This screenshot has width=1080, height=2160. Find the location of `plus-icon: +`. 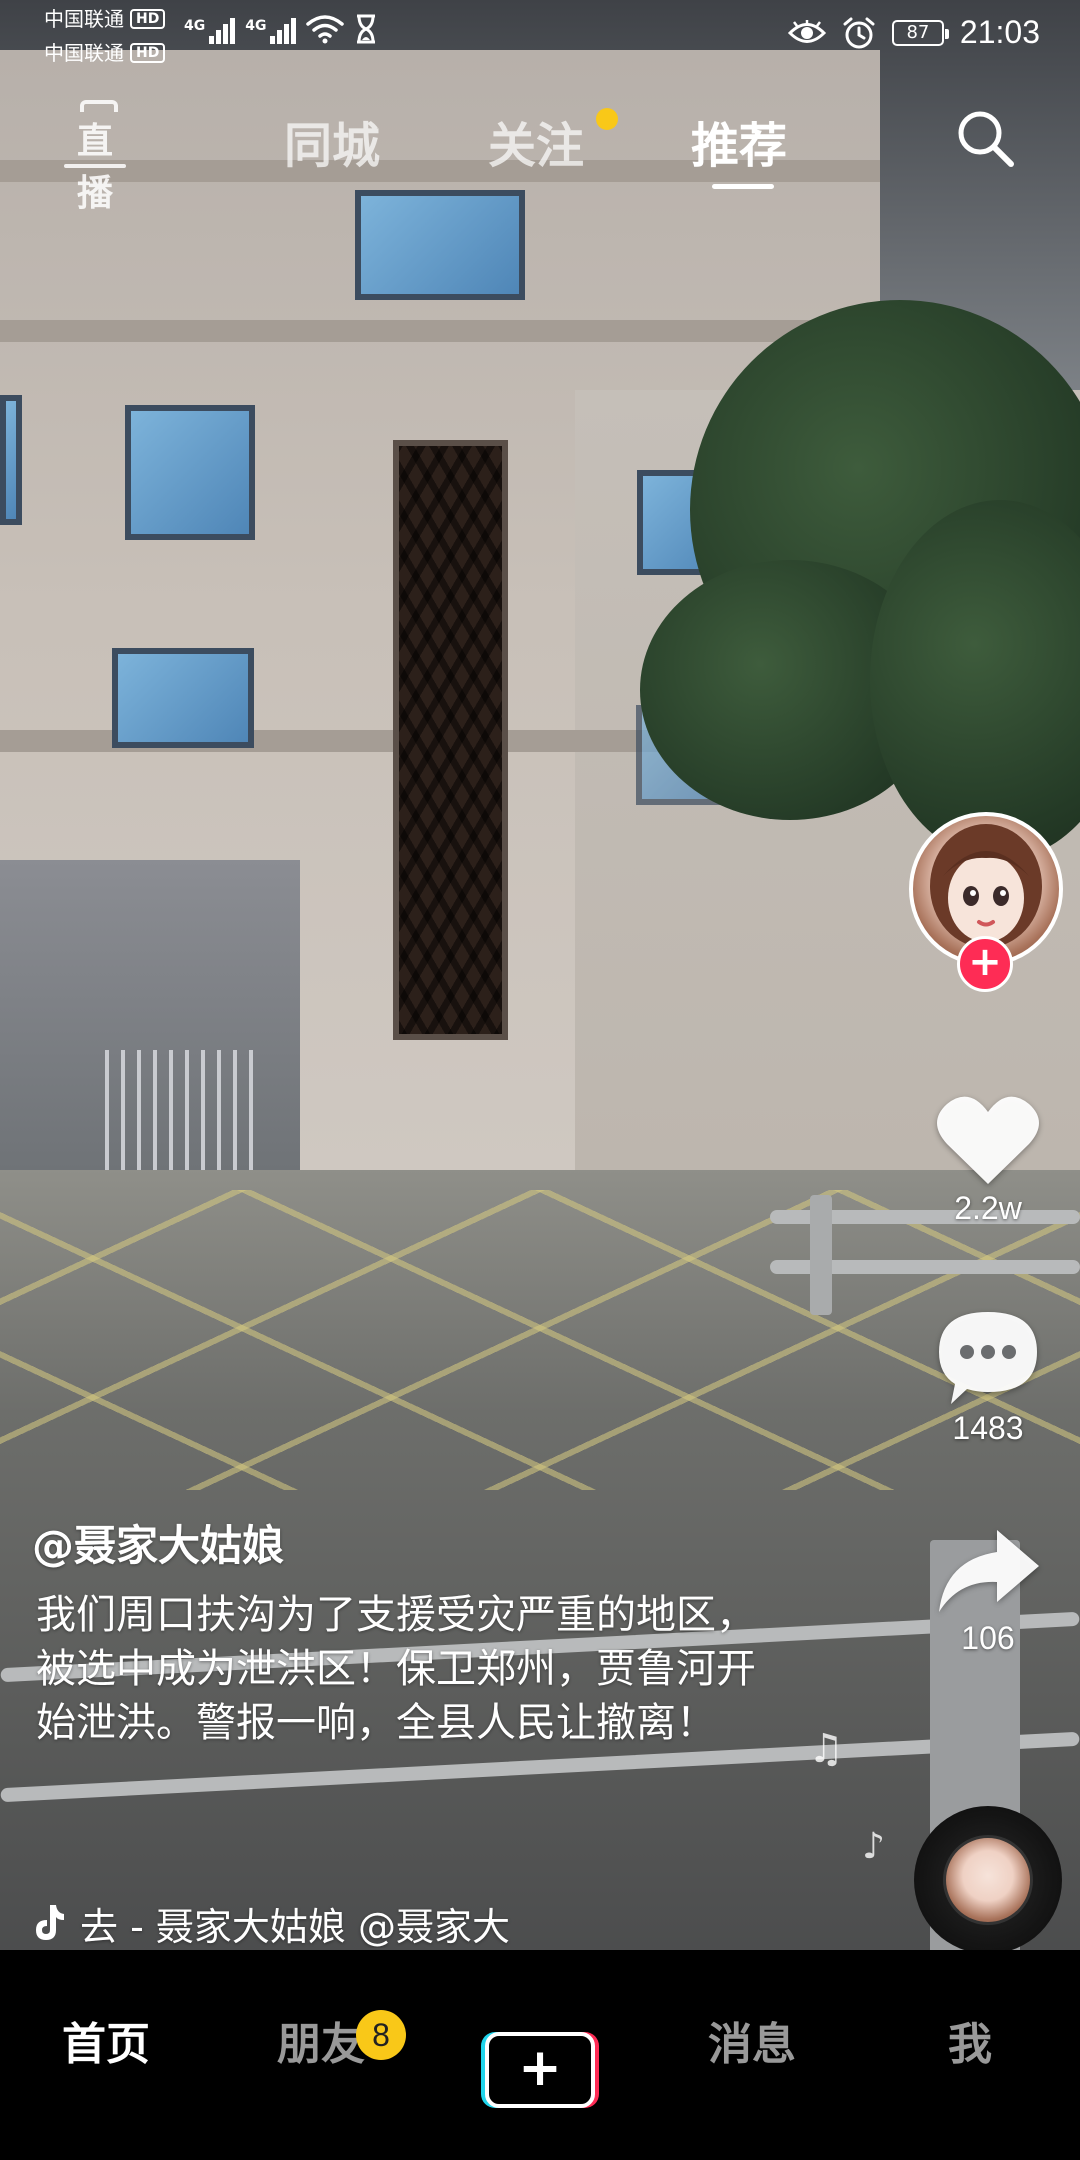

plus-icon: + is located at coordinates (540, 2070).